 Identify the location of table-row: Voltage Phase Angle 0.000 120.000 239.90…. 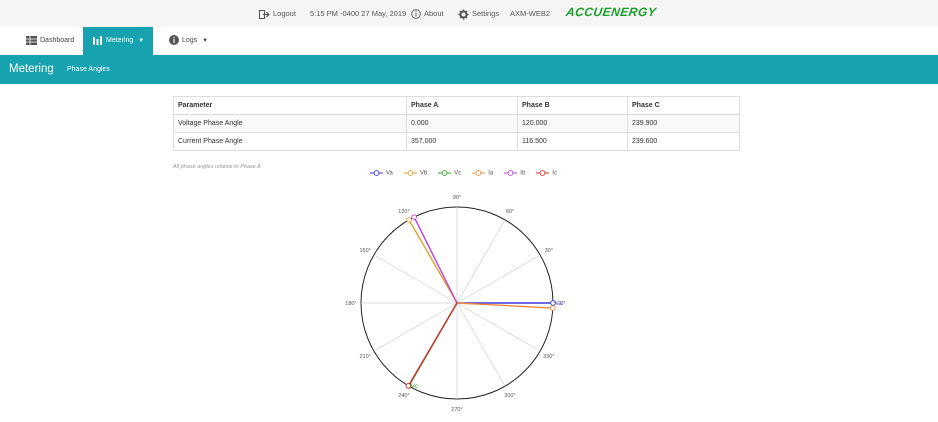
(456, 123).